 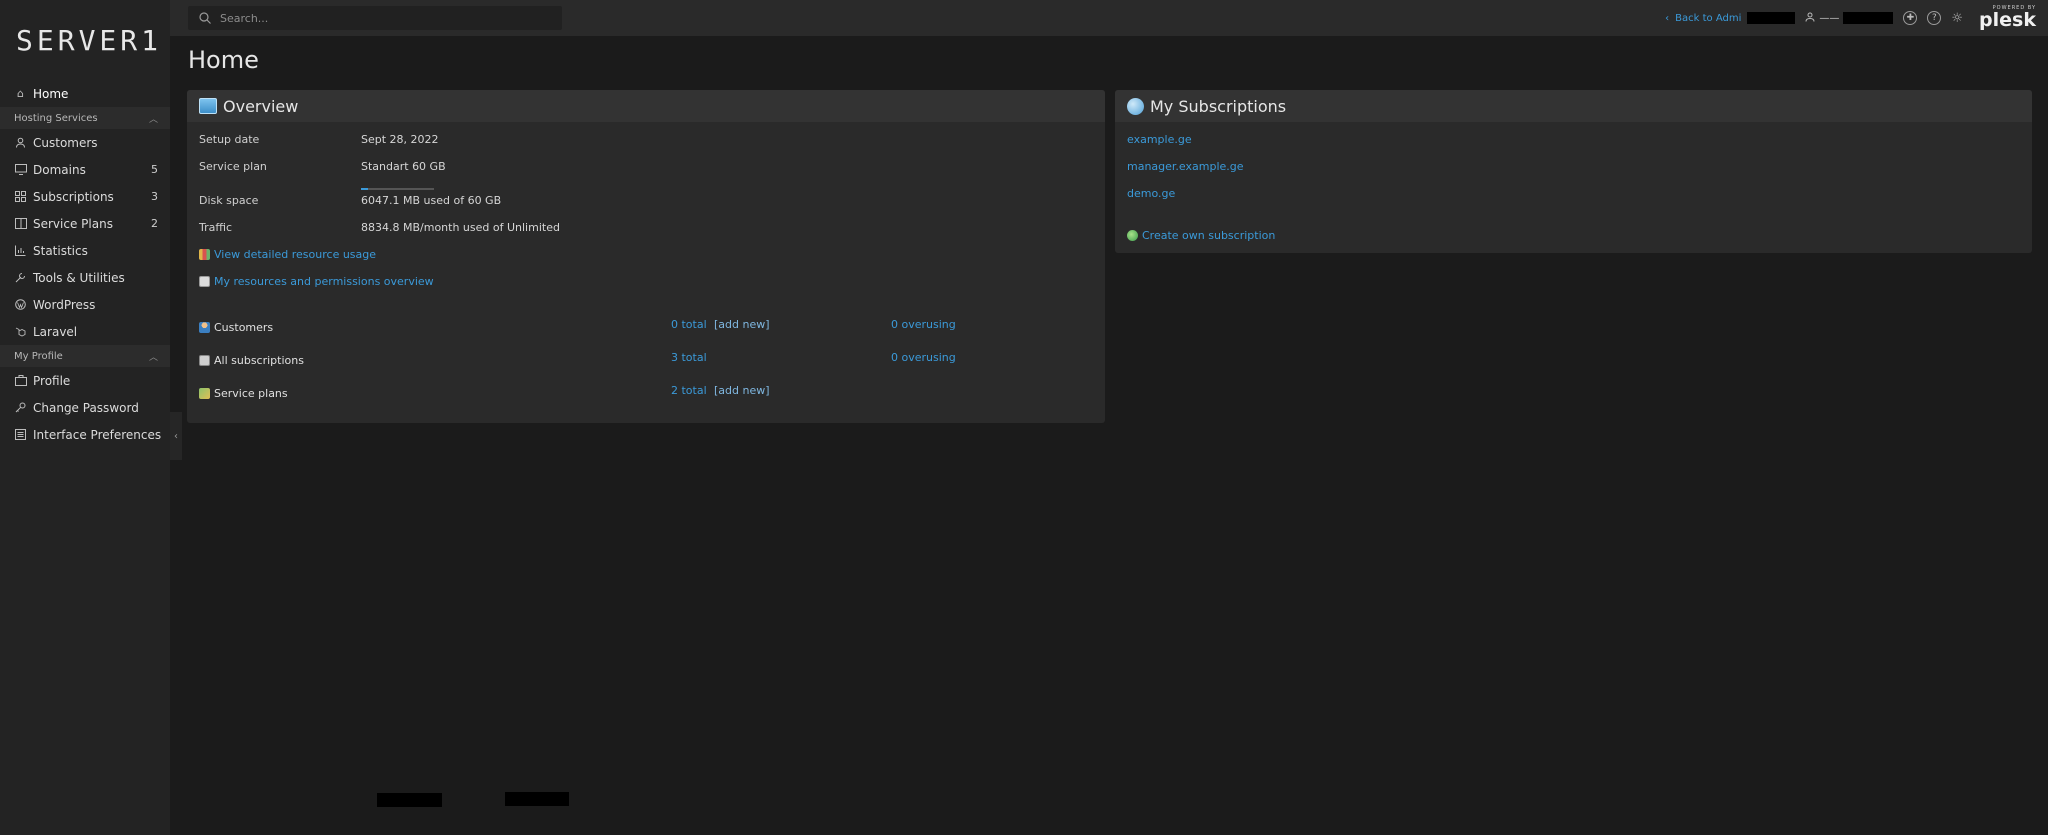 What do you see at coordinates (85, 93) in the screenshot?
I see `sidebar-item-home: ⌂ Home` at bounding box center [85, 93].